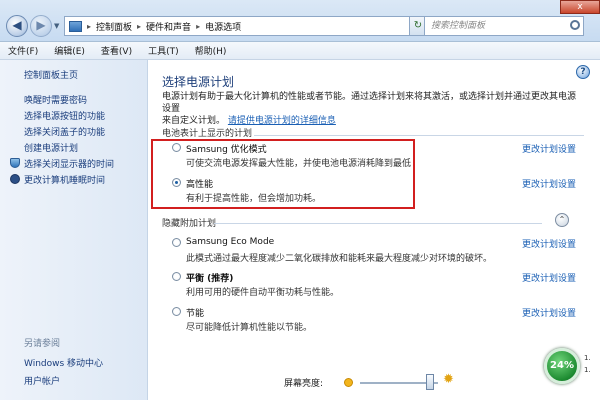 Image resolution: width=600 pixels, height=400 pixels. Describe the element at coordinates (283, 174) in the screenshot. I see `annotation-highlight-box` at that location.